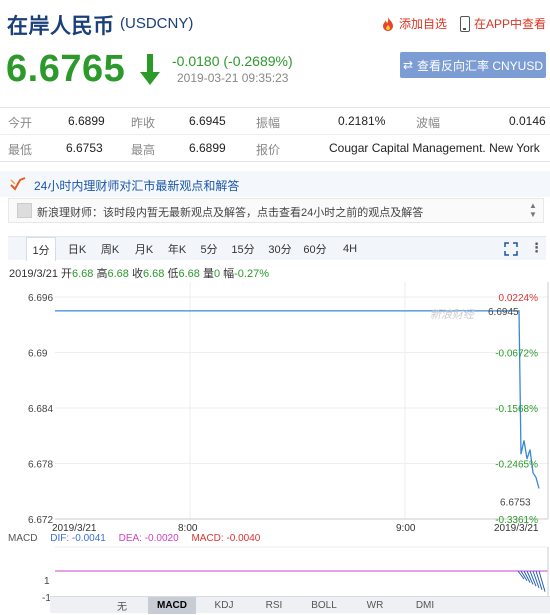 The width and height of the screenshot is (550, 615). I want to click on stat-label: 最低, so click(20, 150).